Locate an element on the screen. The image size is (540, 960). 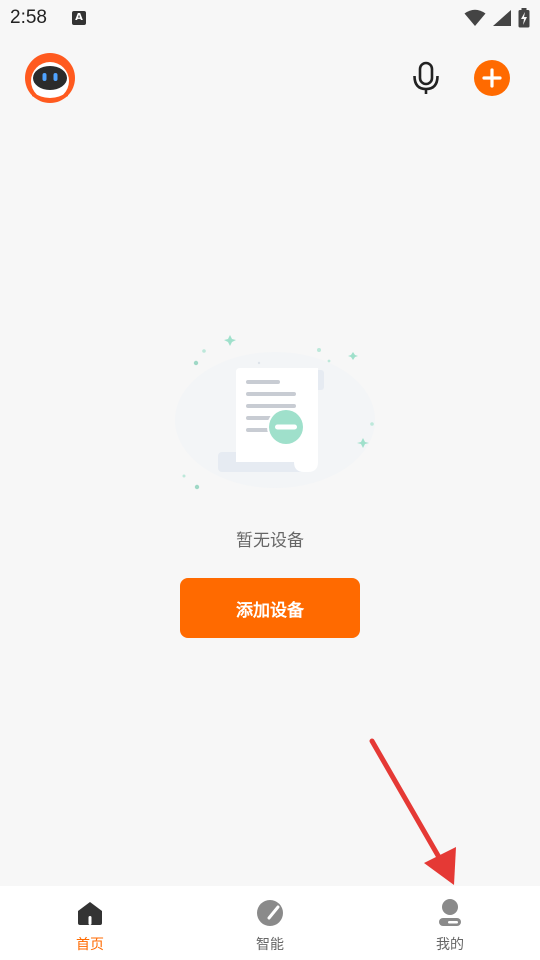
add-button is located at coordinates (492, 78).